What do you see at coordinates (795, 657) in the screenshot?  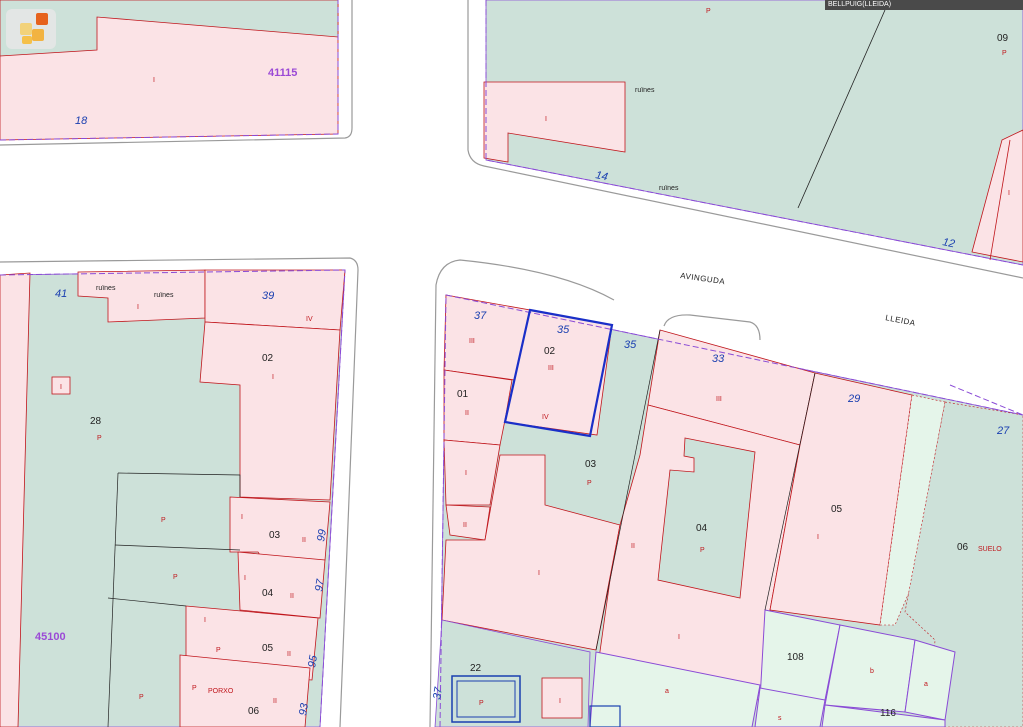 I see `parcel-number: 108` at bounding box center [795, 657].